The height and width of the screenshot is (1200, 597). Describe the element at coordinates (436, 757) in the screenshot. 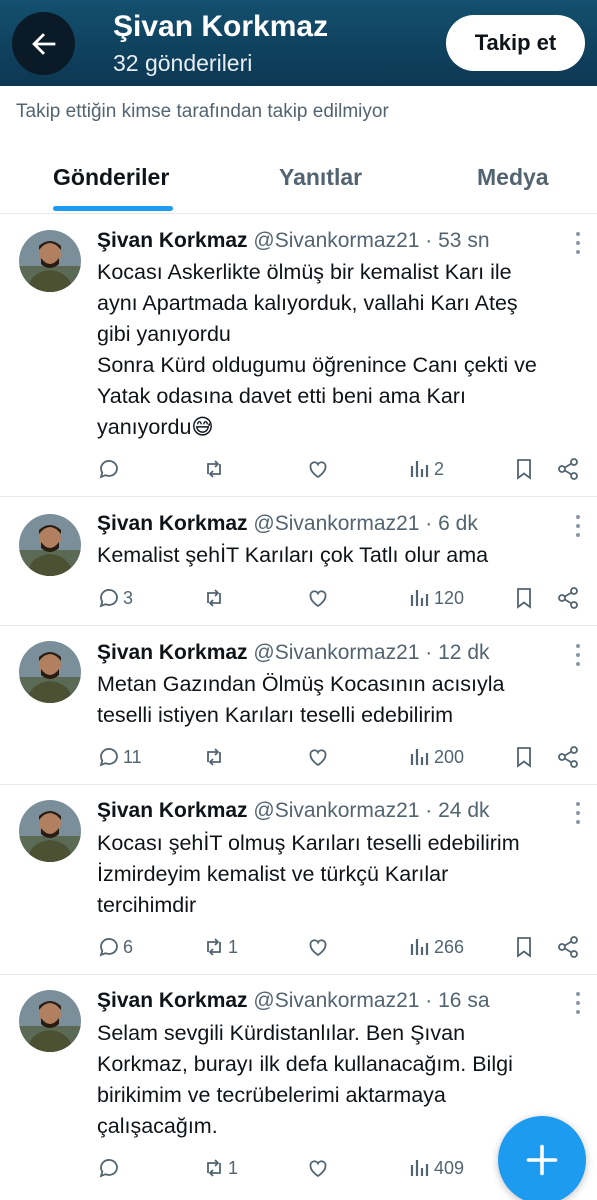

I see `views-button: 200` at that location.